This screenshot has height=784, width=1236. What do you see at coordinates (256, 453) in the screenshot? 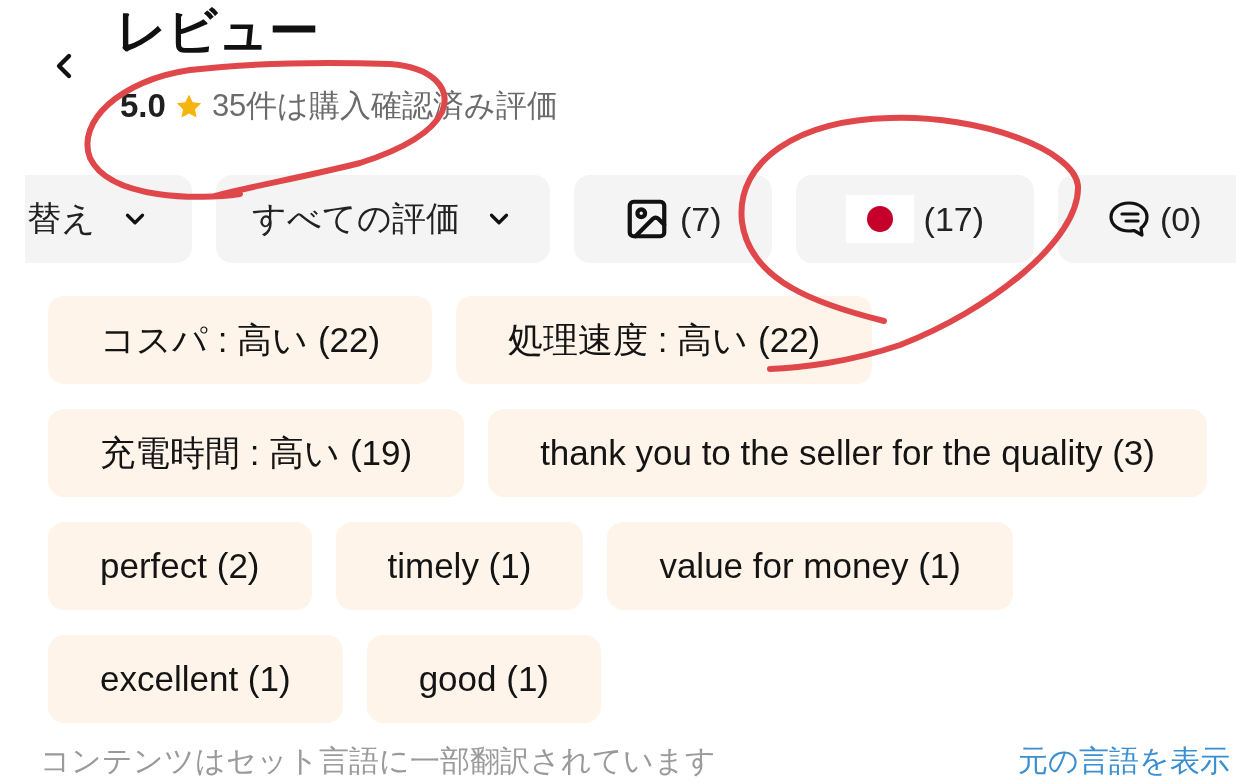
I see `review-tag: 充電時間 : 高い (19)` at bounding box center [256, 453].